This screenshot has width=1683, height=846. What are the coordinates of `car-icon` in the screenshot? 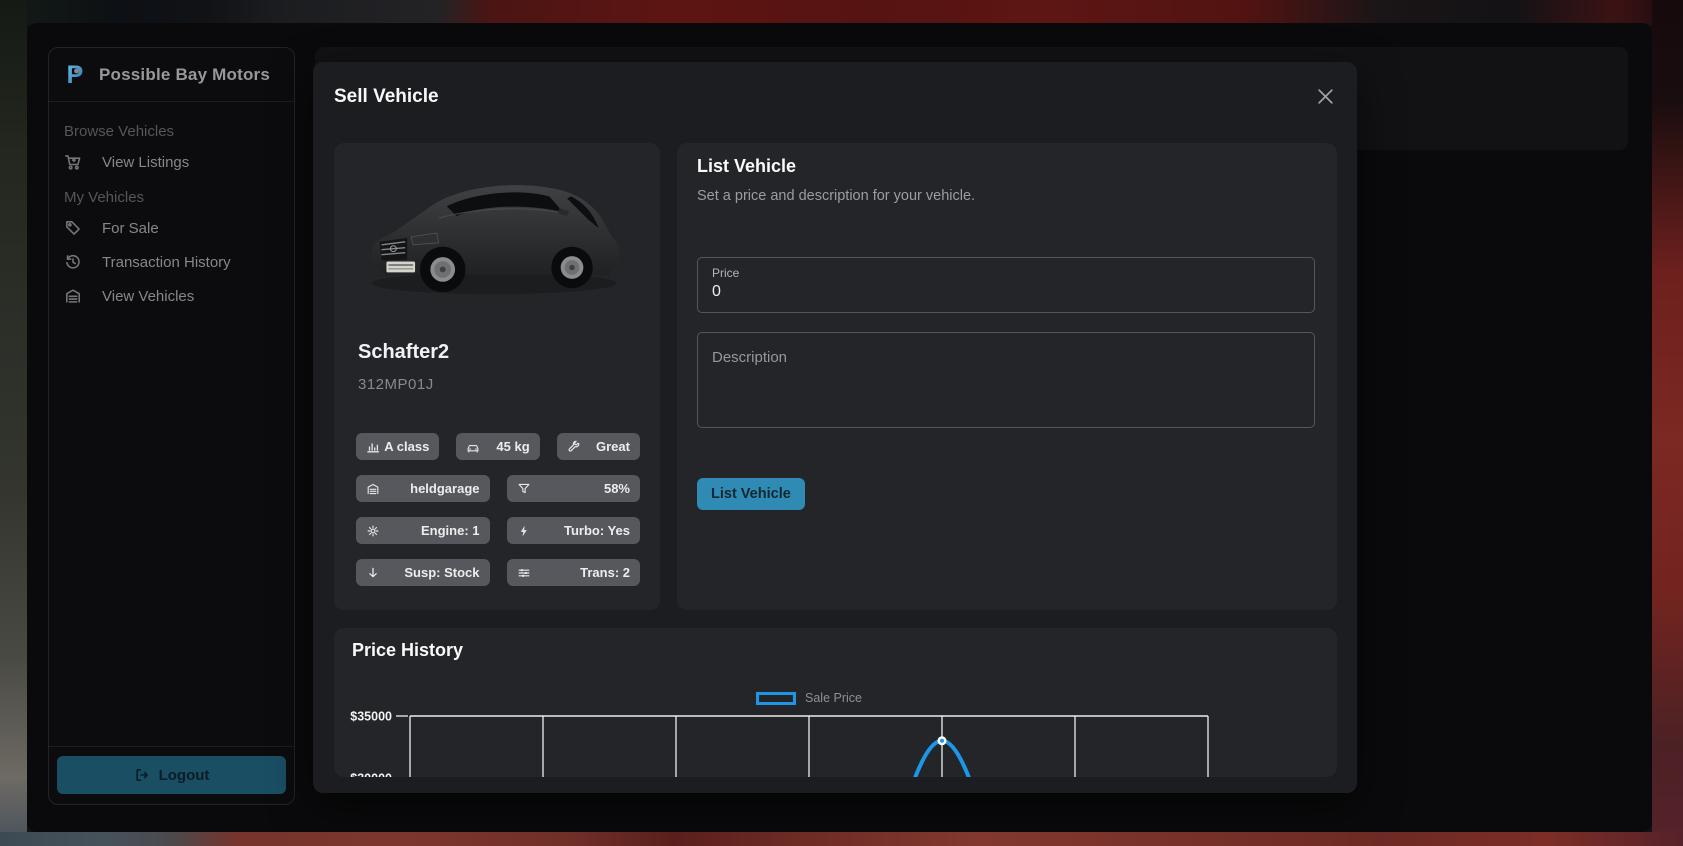 It's located at (473, 447).